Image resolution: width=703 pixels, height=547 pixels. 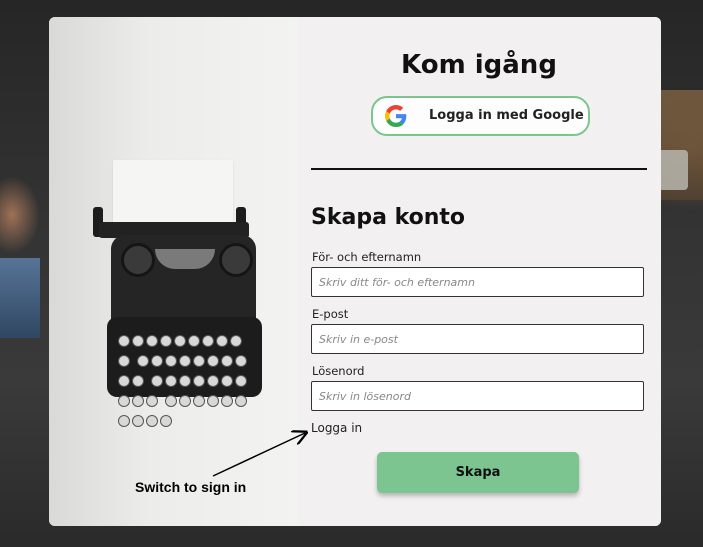 What do you see at coordinates (191, 487) in the screenshot?
I see `annotation-label: Switch to sign in` at bounding box center [191, 487].